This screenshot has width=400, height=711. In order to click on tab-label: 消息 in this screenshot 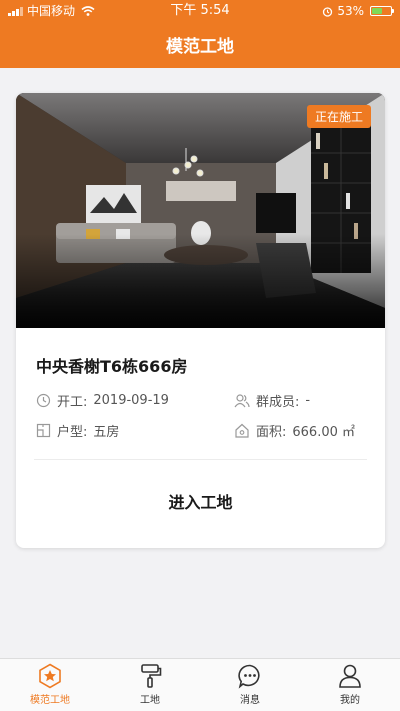, I will do `click(250, 700)`.